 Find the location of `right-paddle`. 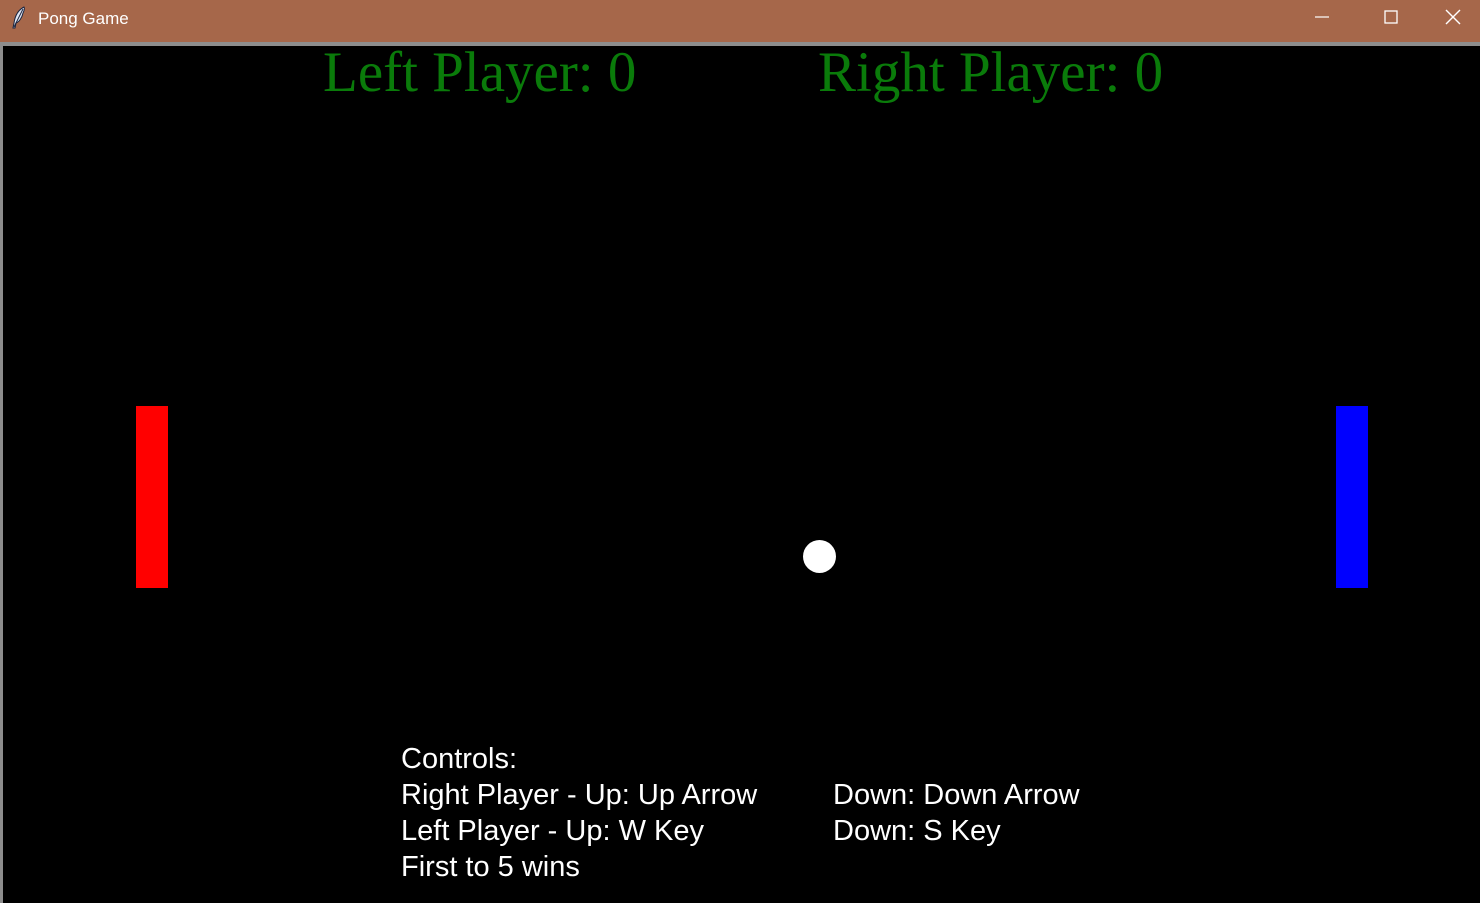

right-paddle is located at coordinates (1352, 497).